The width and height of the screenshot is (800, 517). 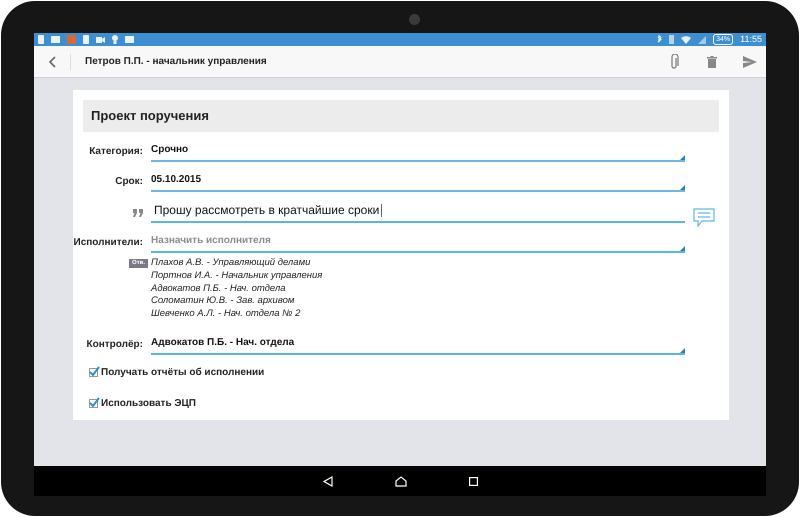 What do you see at coordinates (414, 19) in the screenshot?
I see `camera-icon` at bounding box center [414, 19].